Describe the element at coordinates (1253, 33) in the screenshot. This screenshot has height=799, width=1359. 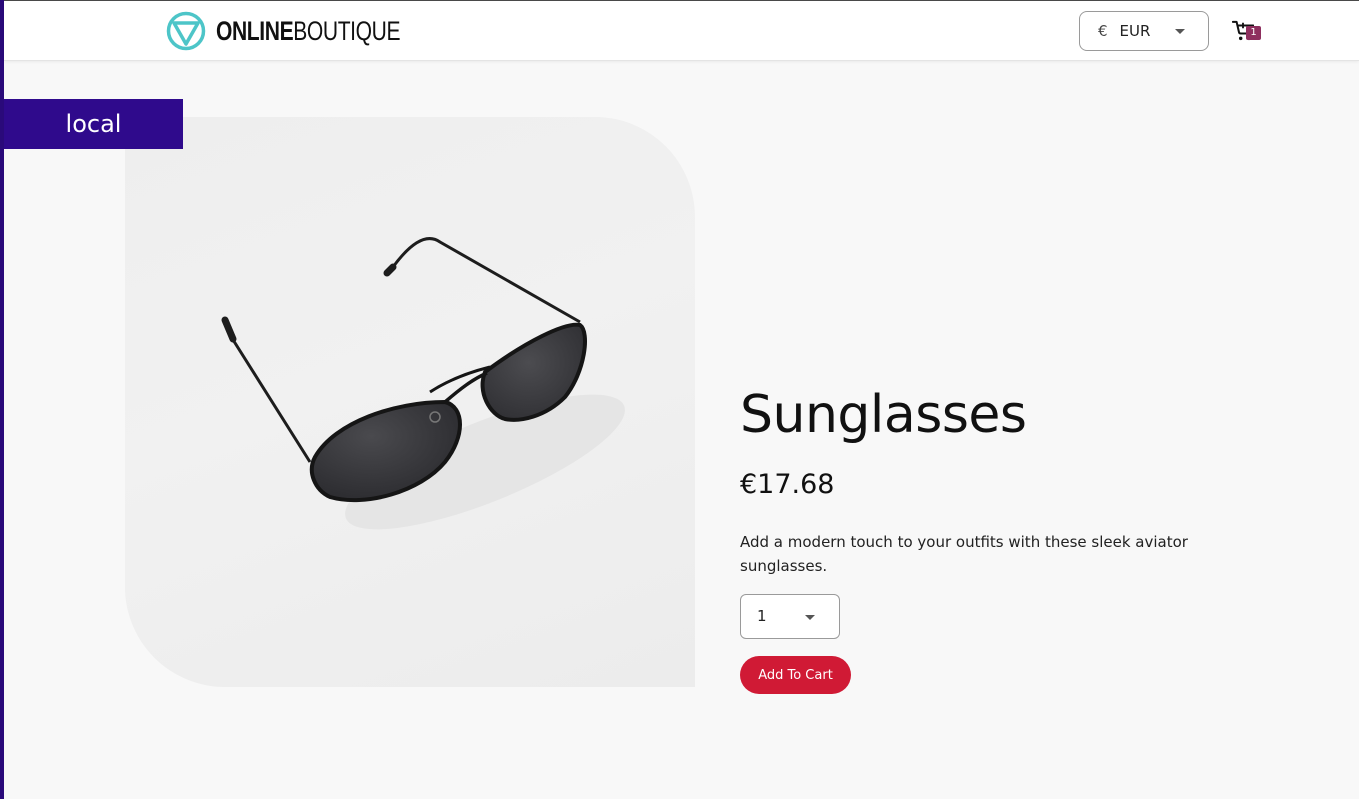
I see `cart-count-badge: 1` at that location.